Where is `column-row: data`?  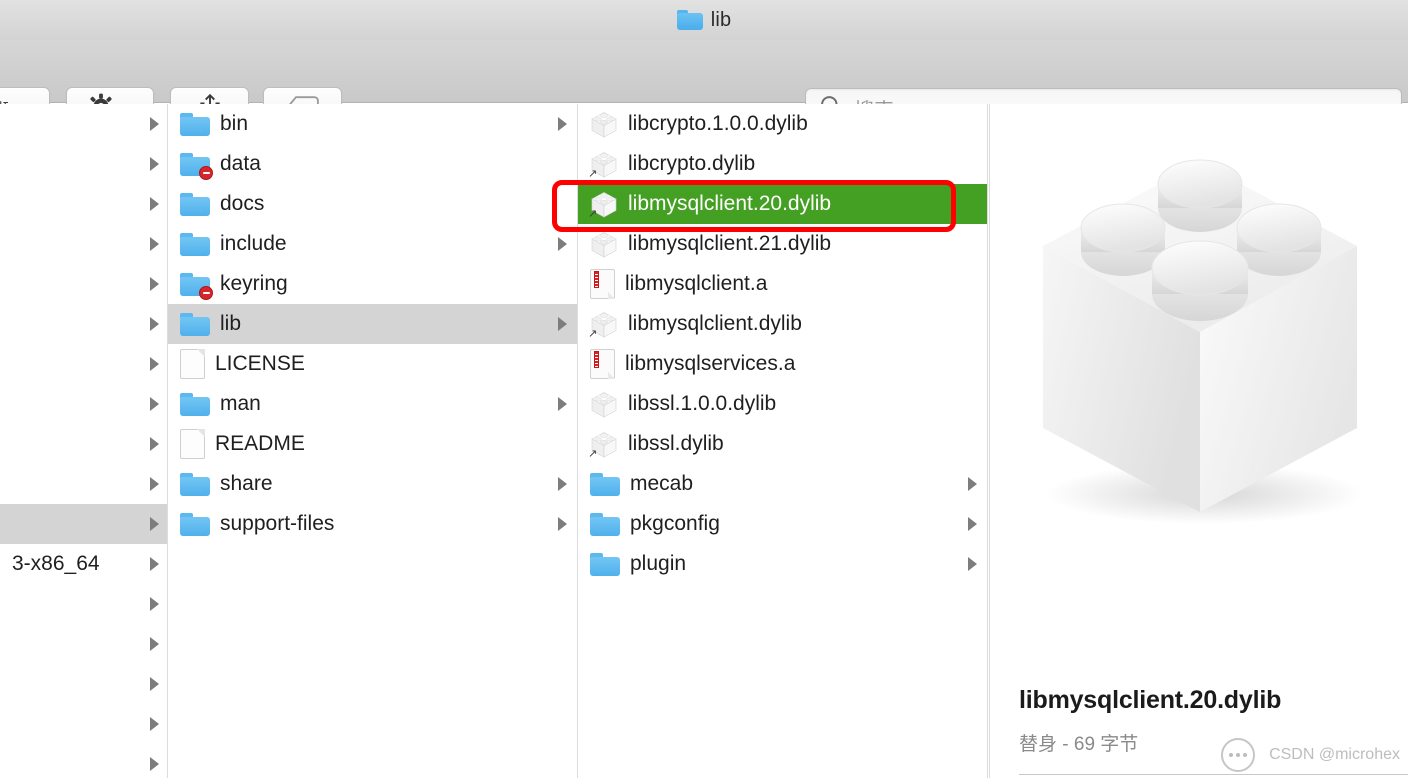
column-row: data is located at coordinates (372, 164).